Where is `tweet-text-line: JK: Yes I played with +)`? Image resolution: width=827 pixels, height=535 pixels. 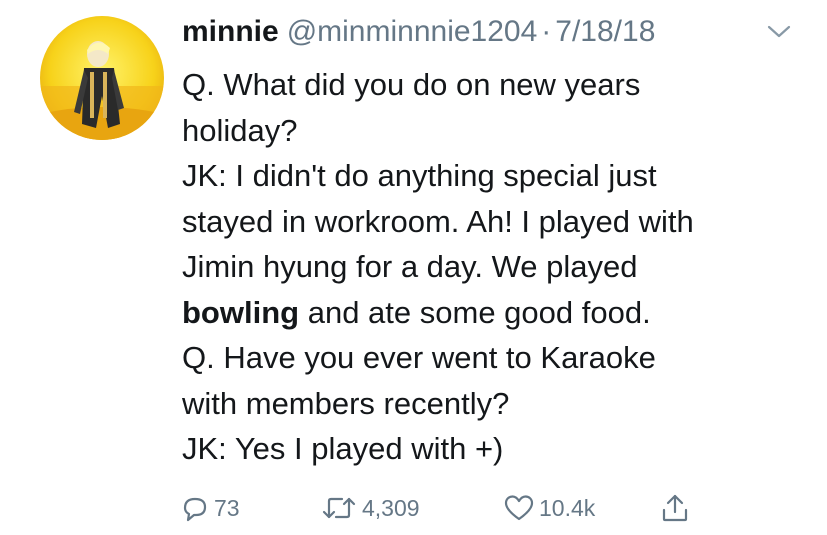 tweet-text-line: JK: Yes I played with +) is located at coordinates (343, 448).